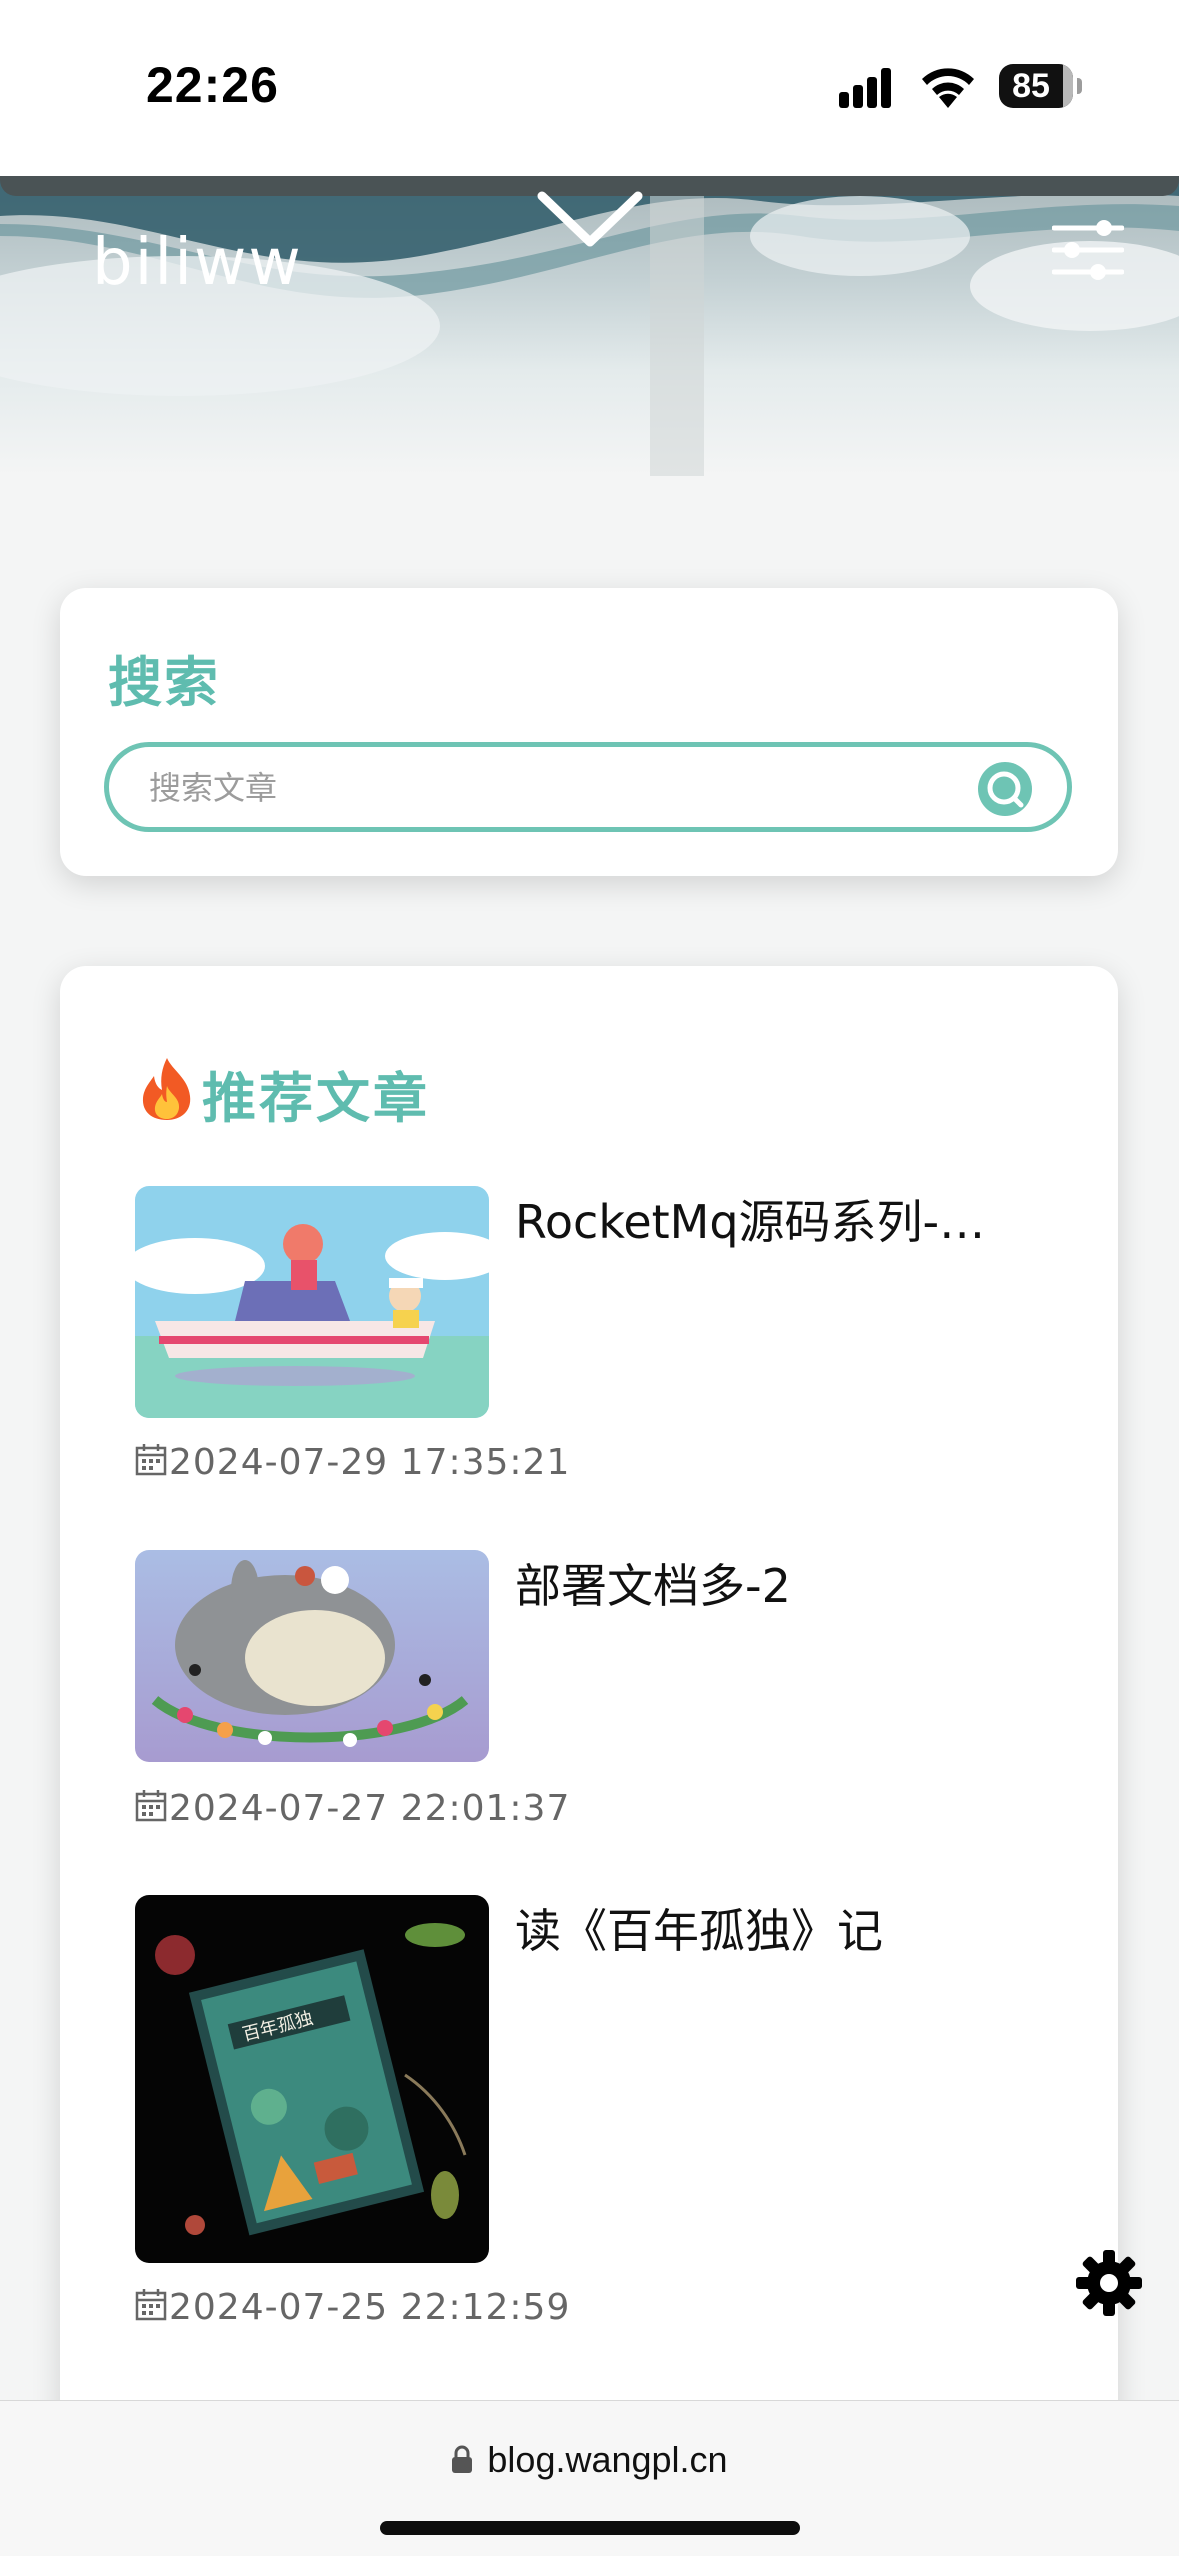 This screenshot has height=2556, width=1179. What do you see at coordinates (312, 2079) in the screenshot?
I see `article-thumbnail: 百年孤独` at bounding box center [312, 2079].